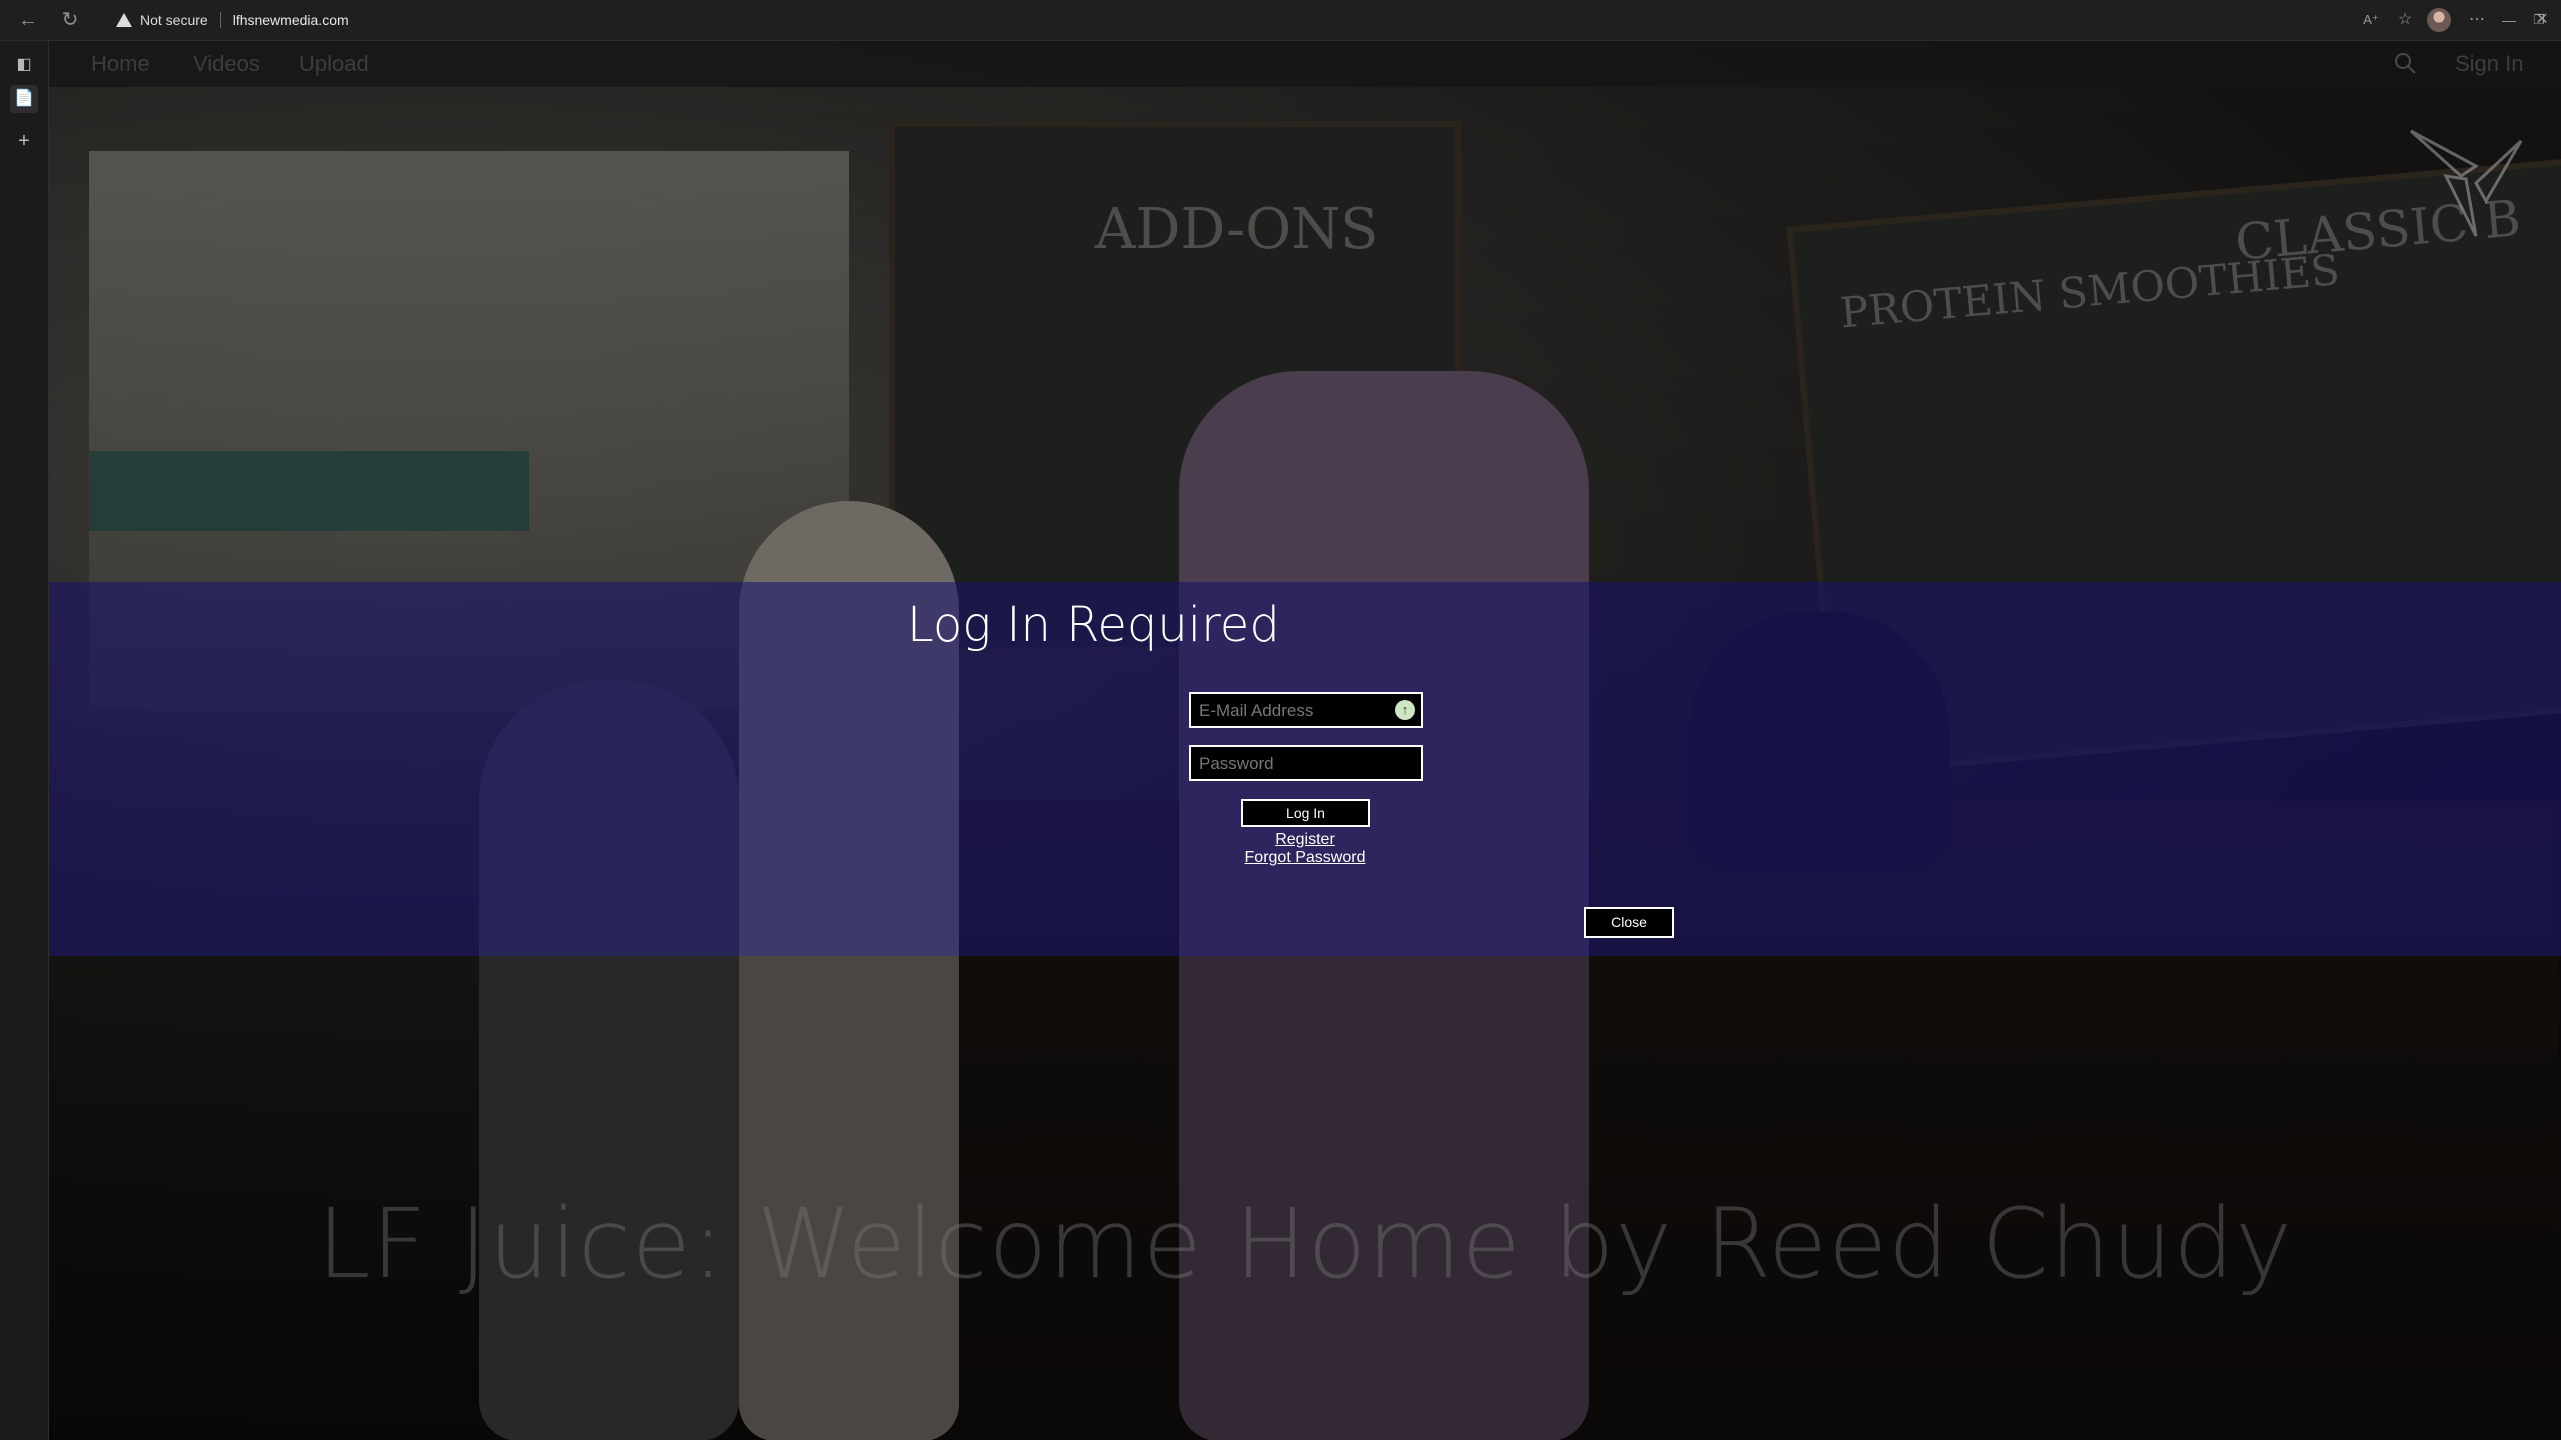  Describe the element at coordinates (2466, 183) in the screenshot. I see `site-logo-icon` at that location.